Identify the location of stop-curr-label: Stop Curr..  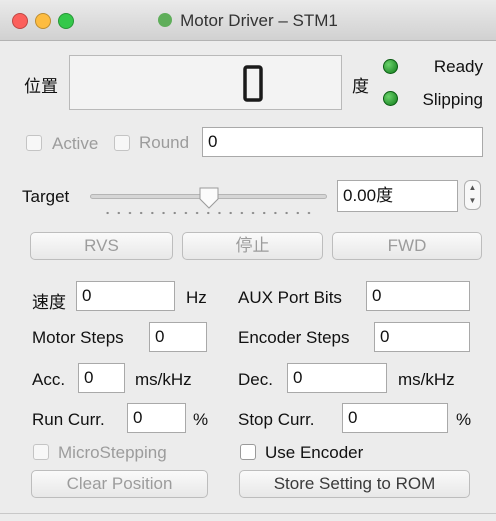
(276, 419).